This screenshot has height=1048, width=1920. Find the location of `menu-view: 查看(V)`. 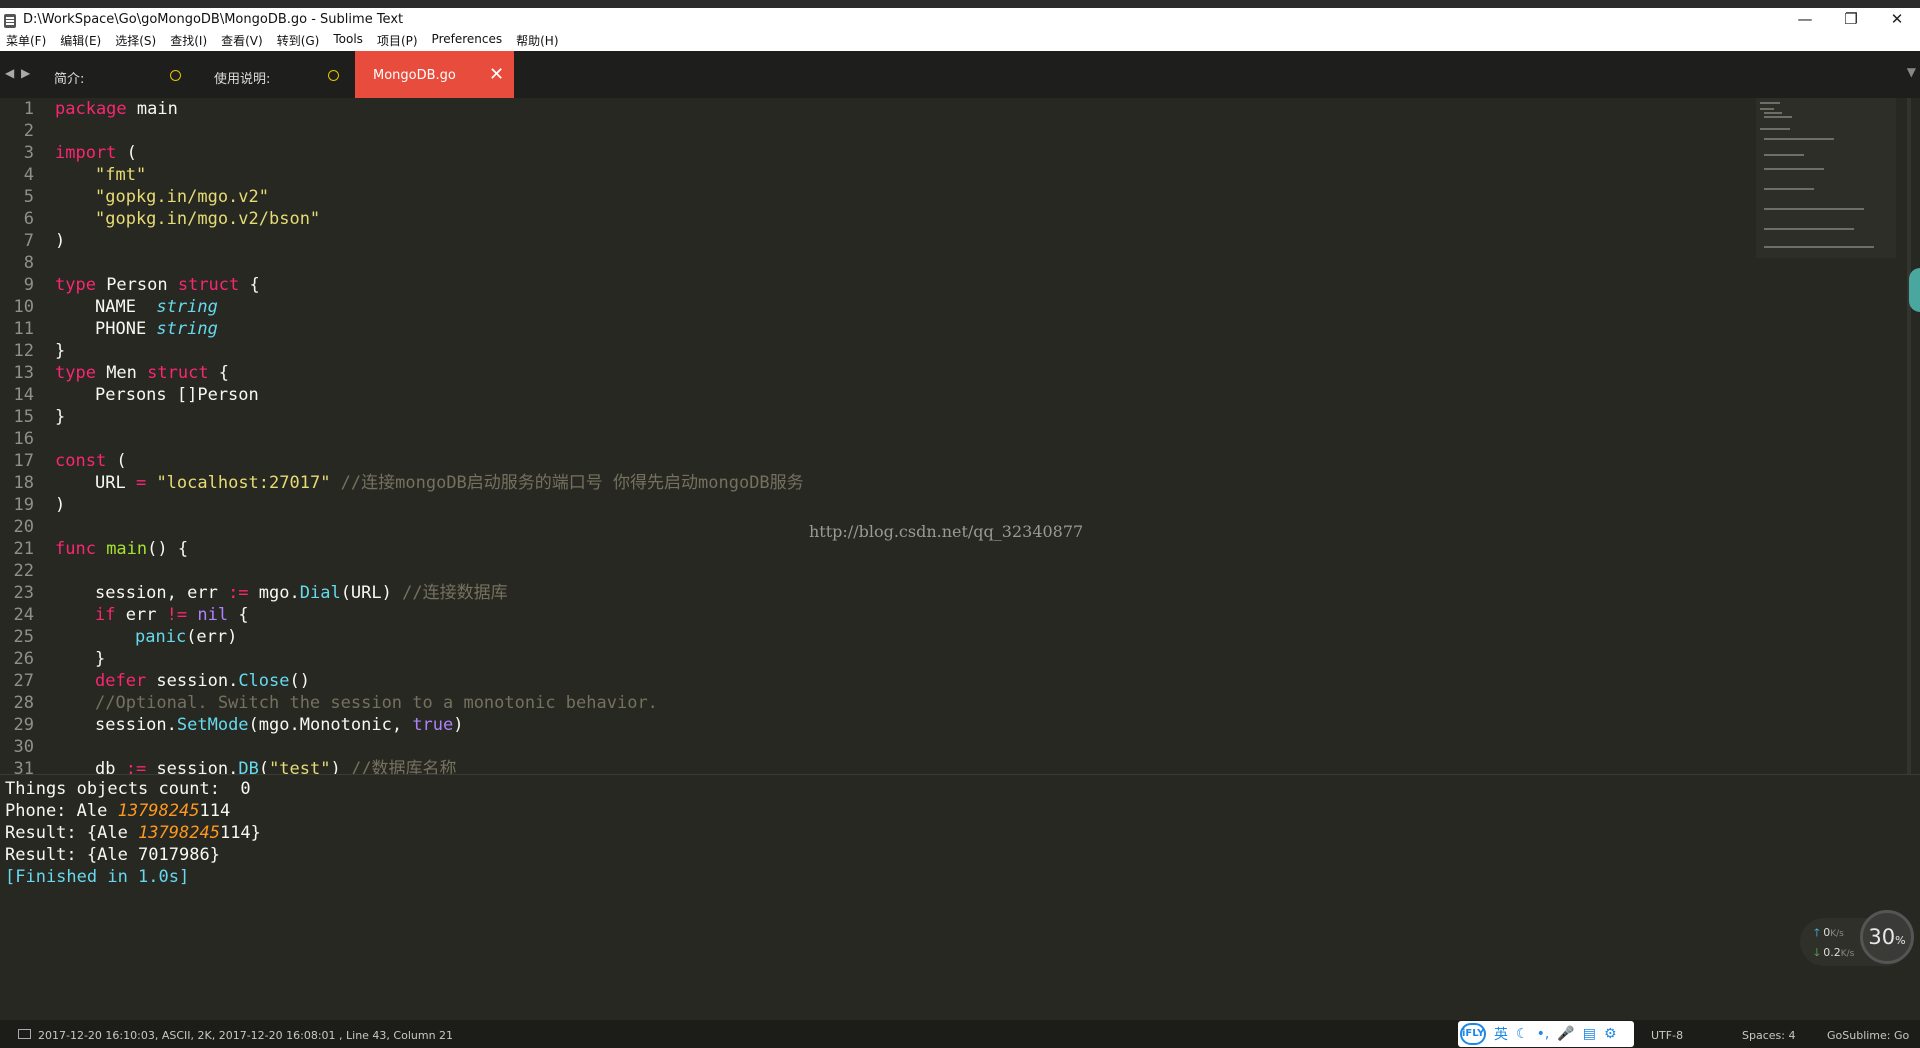

menu-view: 查看(V) is located at coordinates (246, 40).